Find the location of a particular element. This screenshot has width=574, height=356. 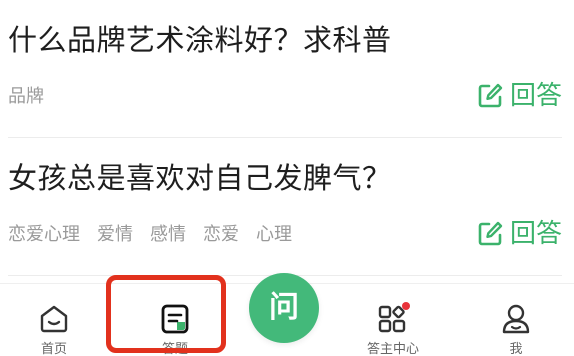

tag-list: 品牌 is located at coordinates (26, 97).